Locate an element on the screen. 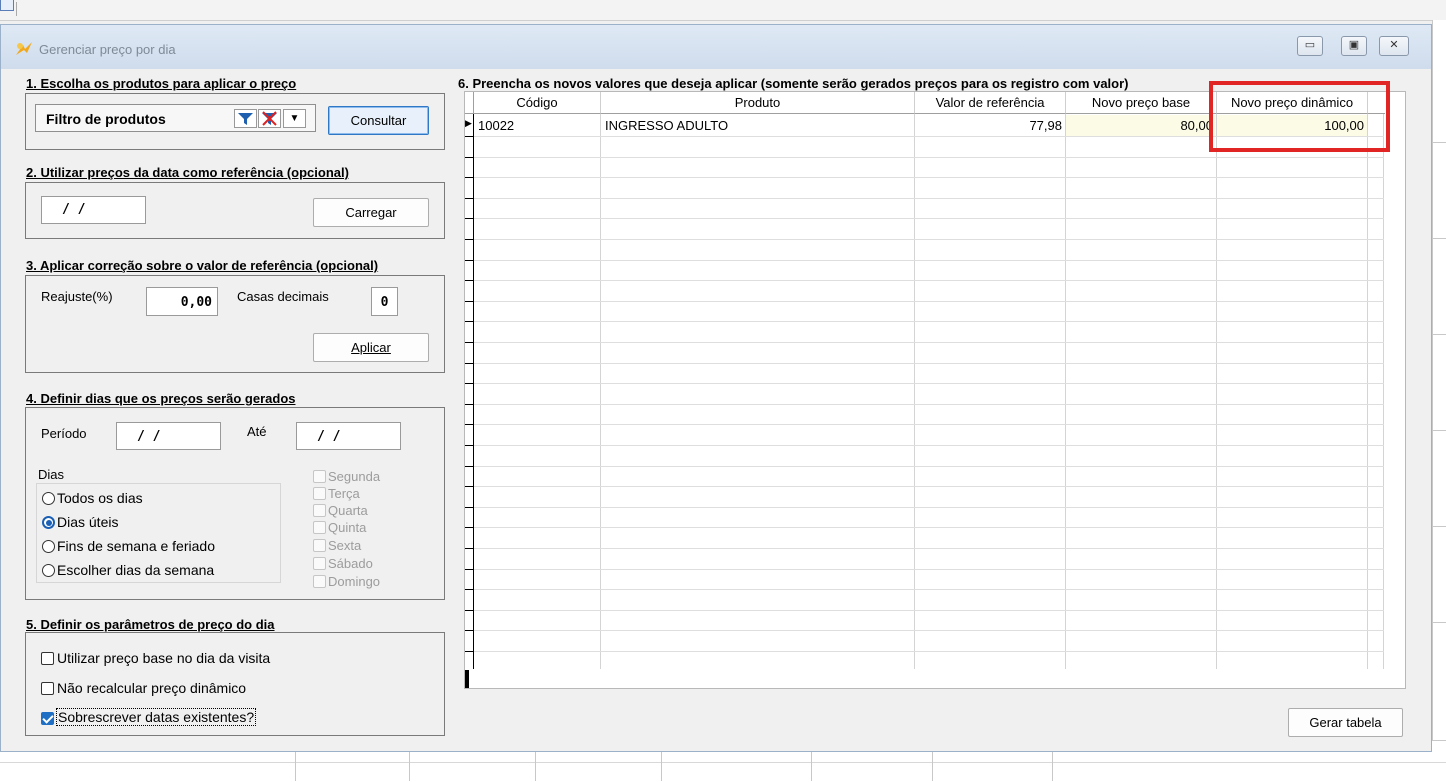  checkbox-thursday is located at coordinates (319, 527).